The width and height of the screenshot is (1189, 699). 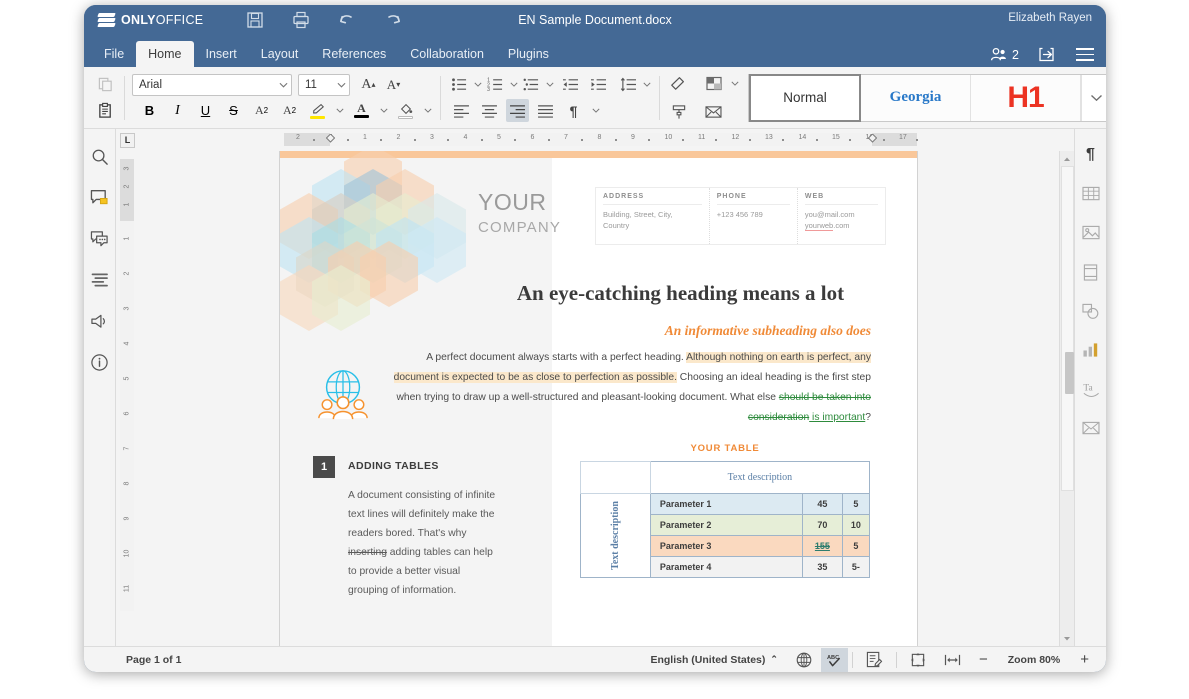 I want to click on font-size-select: 11, so click(x=324, y=84).